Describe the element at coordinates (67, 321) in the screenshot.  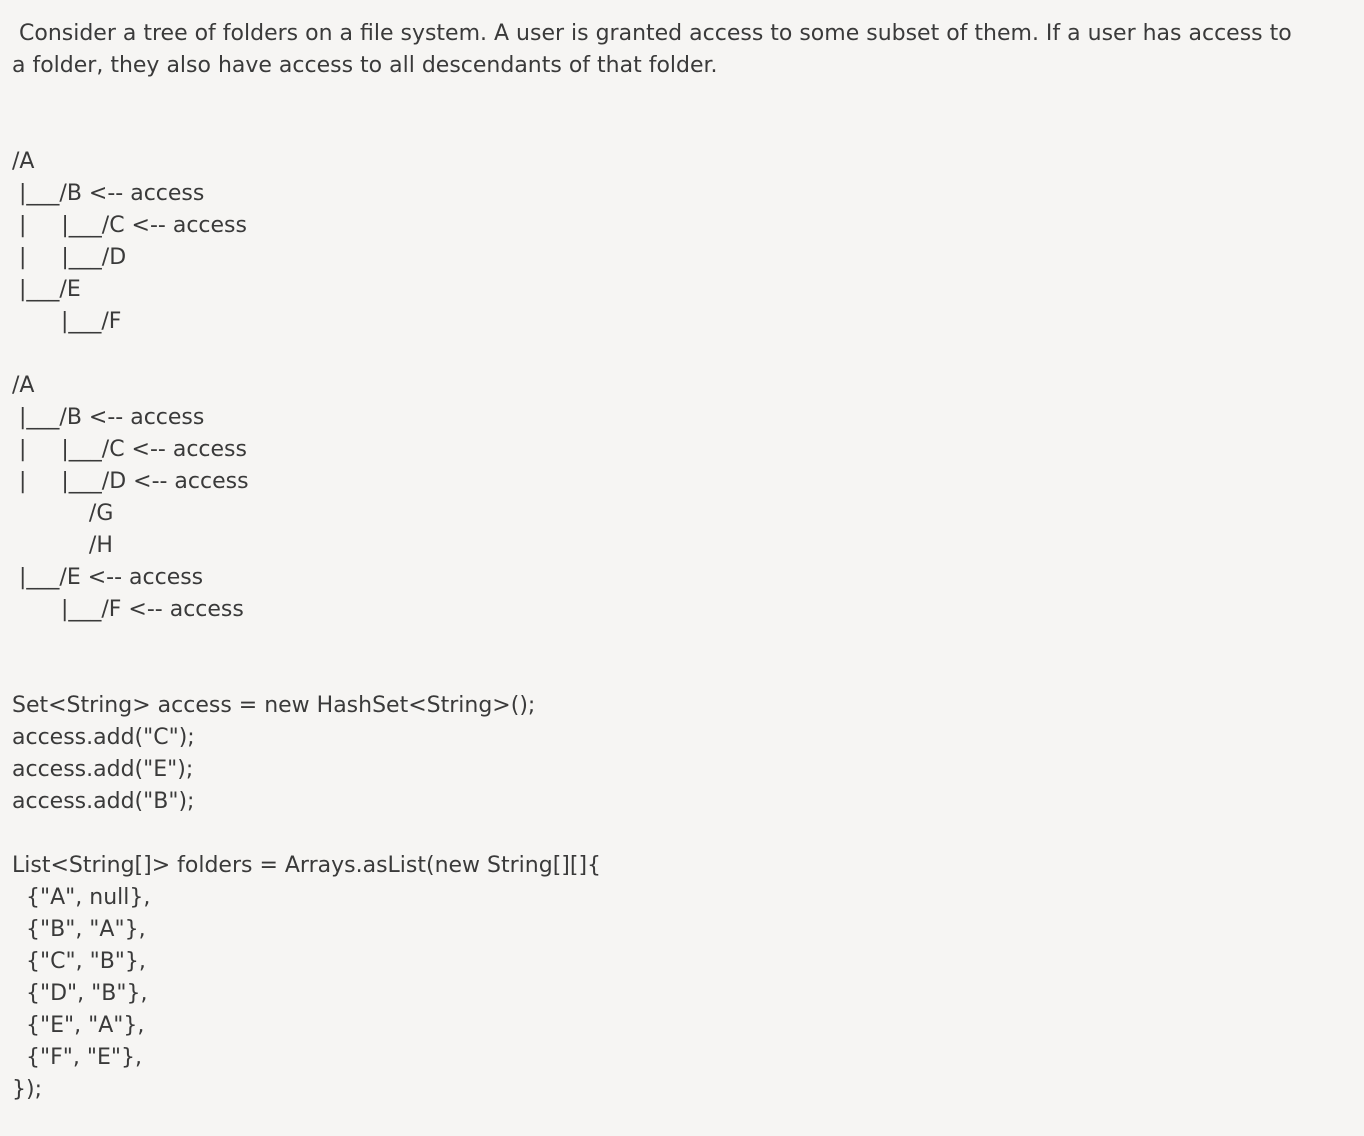
I see `tree-line: |___/F` at that location.